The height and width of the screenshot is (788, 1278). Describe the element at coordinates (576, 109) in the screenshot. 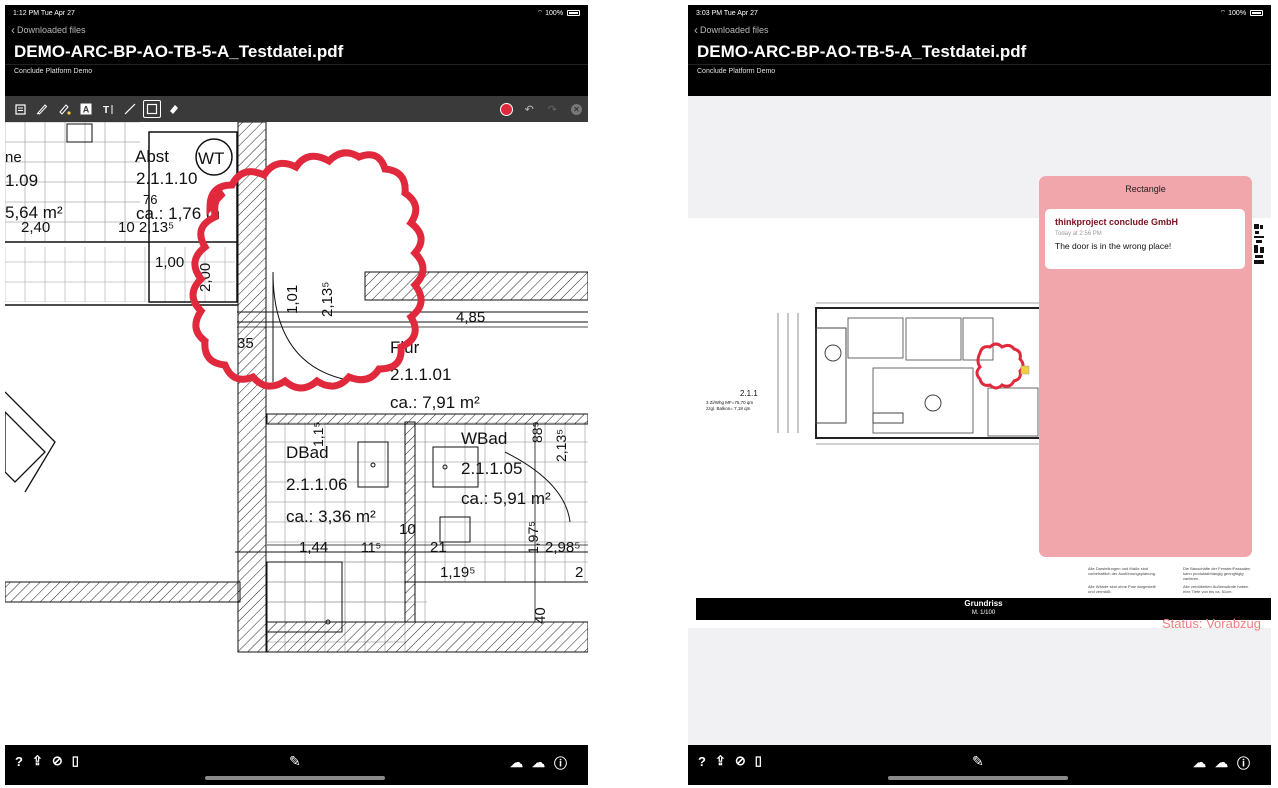

I see `close-toolbar-icon: ✕` at that location.